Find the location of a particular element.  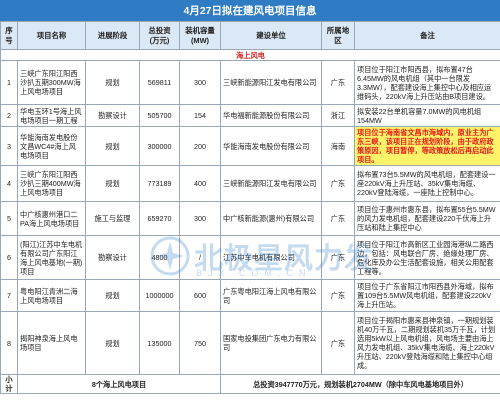

cell-invest: 300000 is located at coordinates (159, 146).